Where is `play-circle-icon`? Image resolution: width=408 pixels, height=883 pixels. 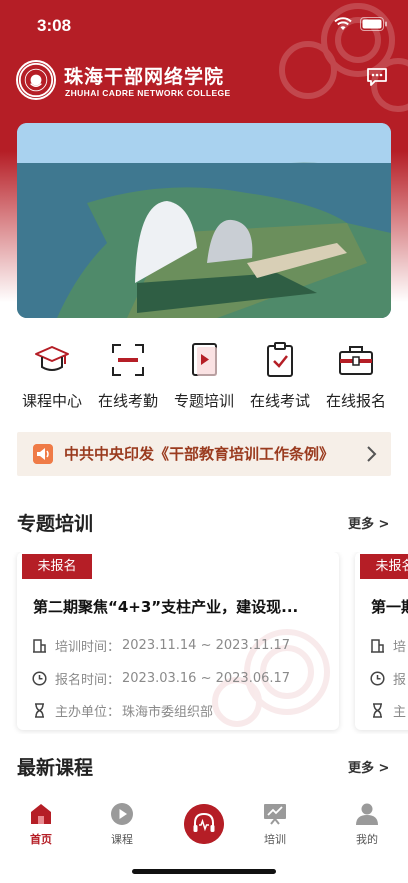
play-circle-icon is located at coordinates (122, 814).